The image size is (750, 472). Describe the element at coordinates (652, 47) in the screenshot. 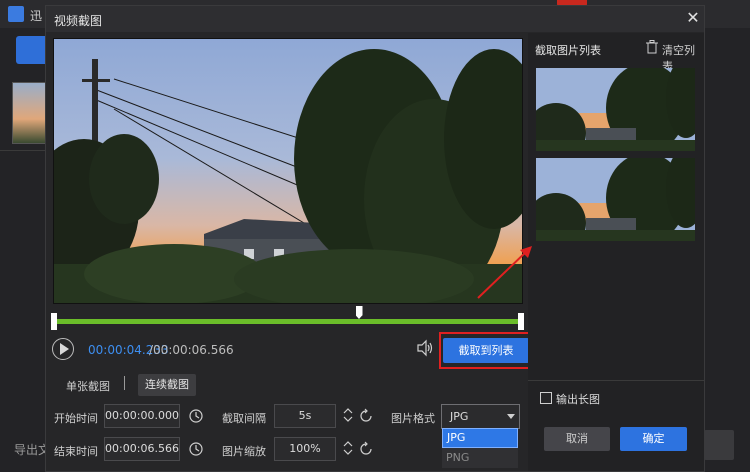

I see `trash-icon` at that location.